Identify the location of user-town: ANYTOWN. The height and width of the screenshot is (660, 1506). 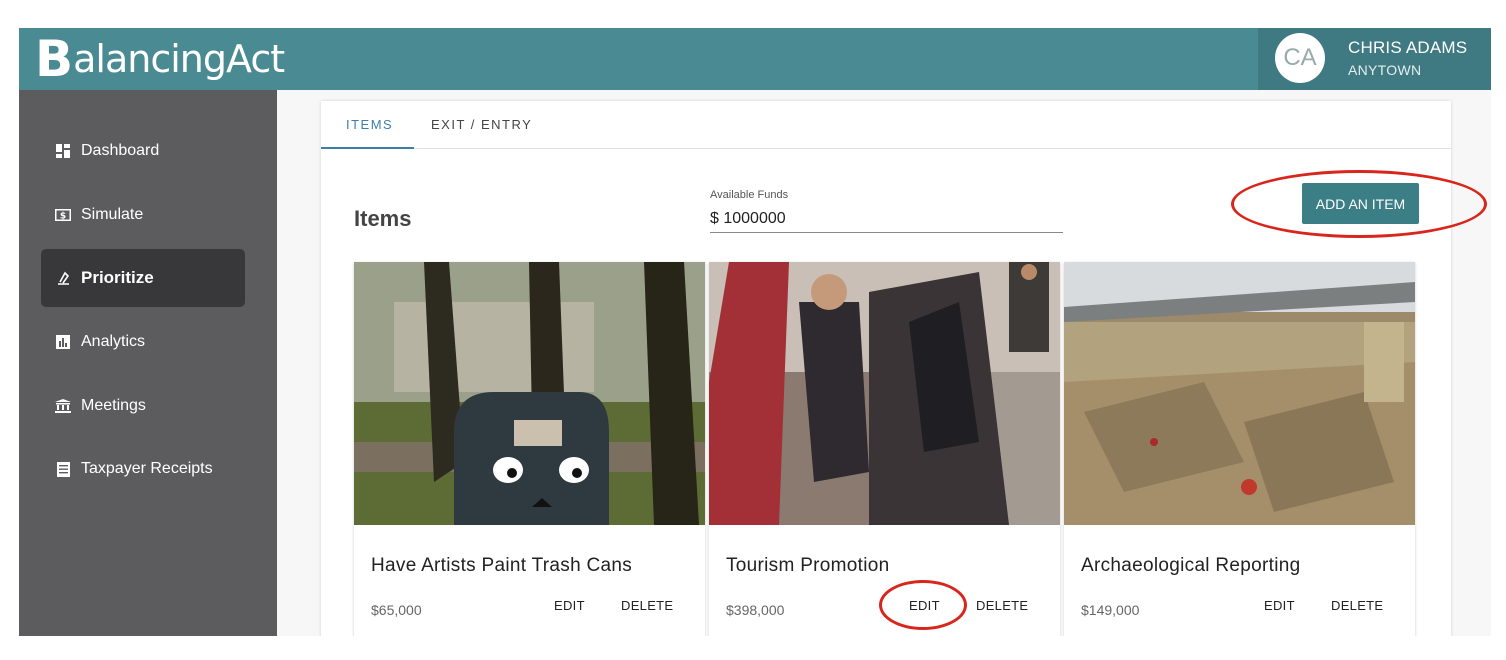
(1385, 70).